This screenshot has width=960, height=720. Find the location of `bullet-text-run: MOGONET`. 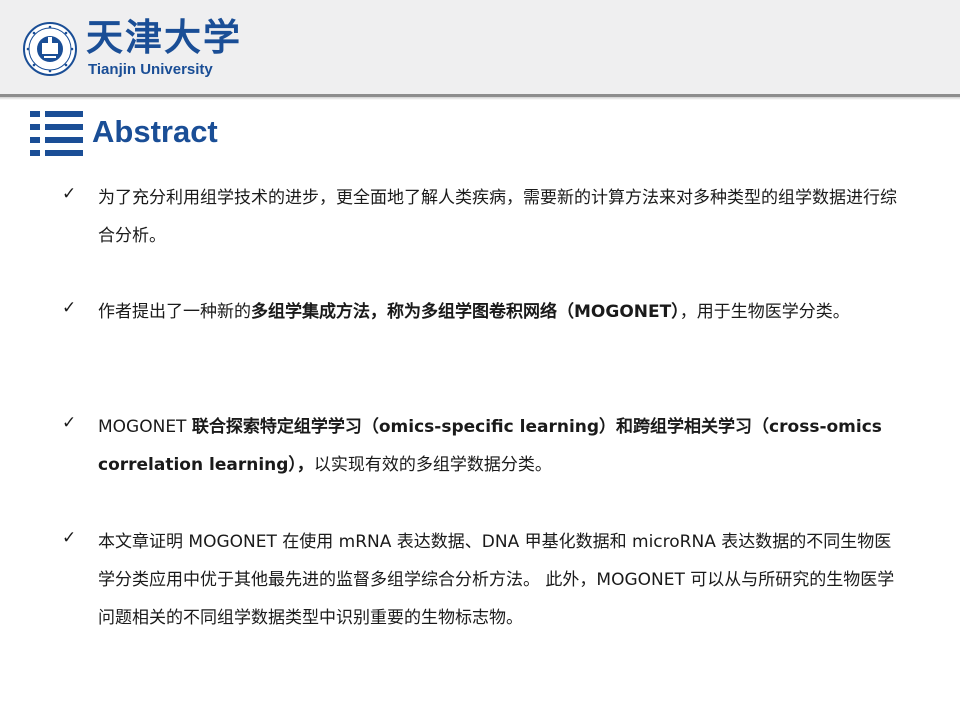

bullet-text-run: MOGONET is located at coordinates (145, 427).